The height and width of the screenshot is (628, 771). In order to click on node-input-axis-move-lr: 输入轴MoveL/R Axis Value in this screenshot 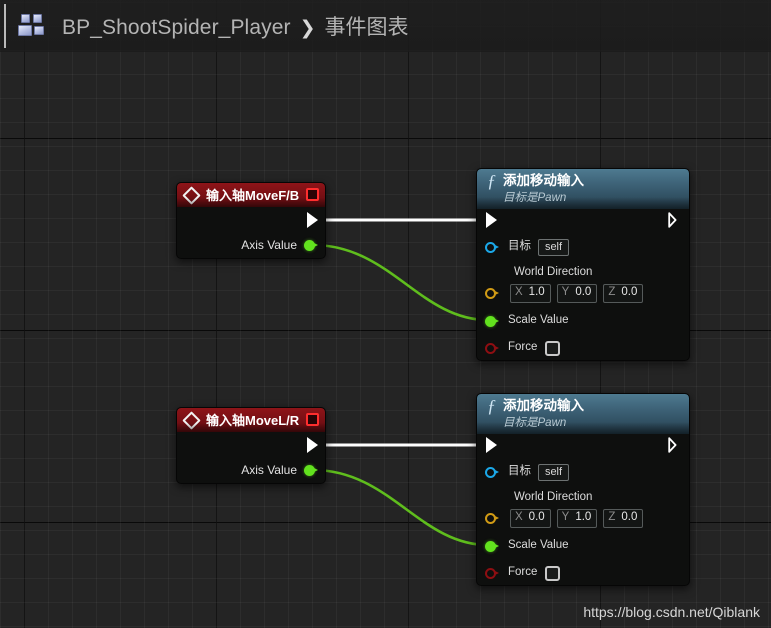, I will do `click(251, 445)`.